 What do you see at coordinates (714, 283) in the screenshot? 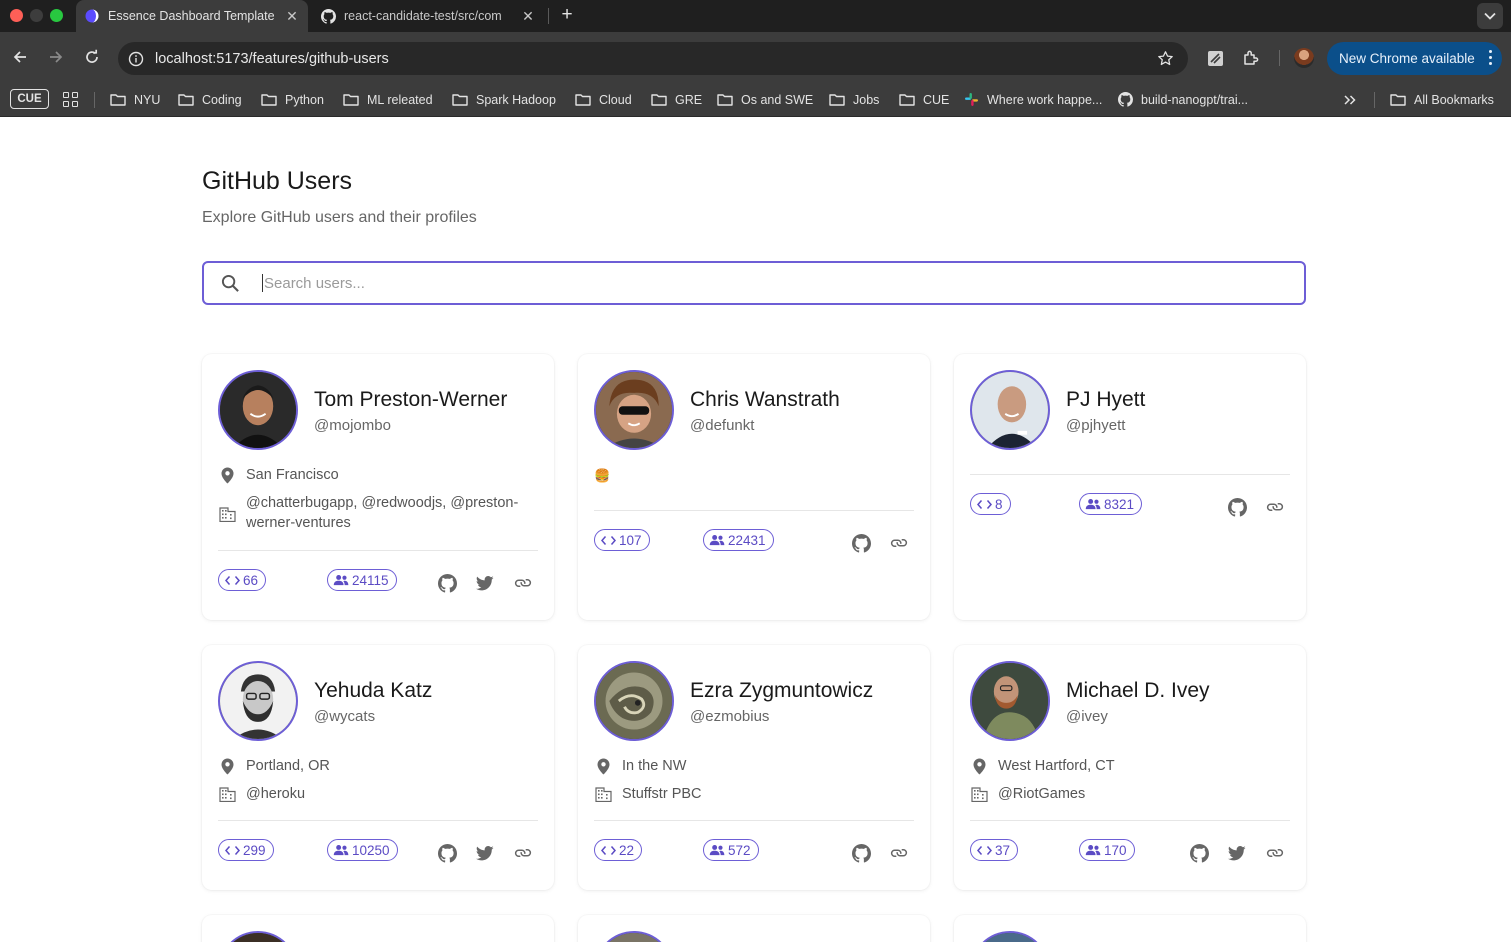
I see `search-input` at bounding box center [714, 283].